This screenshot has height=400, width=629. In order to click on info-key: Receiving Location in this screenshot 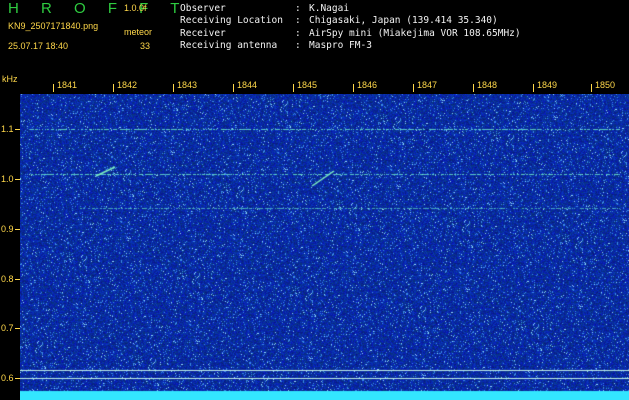, I will do `click(231, 21)`.